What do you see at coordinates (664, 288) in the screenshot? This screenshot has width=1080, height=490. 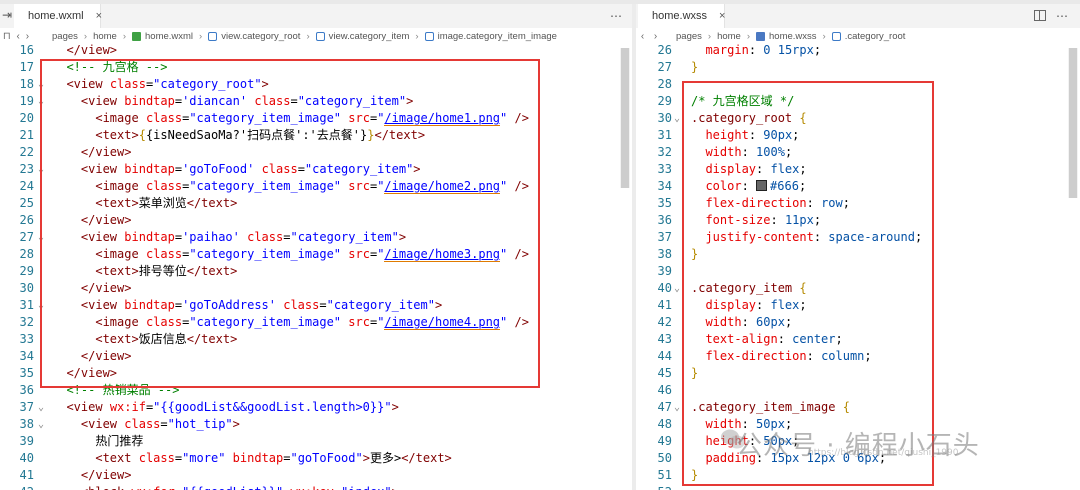 I see `line-number: 40` at bounding box center [664, 288].